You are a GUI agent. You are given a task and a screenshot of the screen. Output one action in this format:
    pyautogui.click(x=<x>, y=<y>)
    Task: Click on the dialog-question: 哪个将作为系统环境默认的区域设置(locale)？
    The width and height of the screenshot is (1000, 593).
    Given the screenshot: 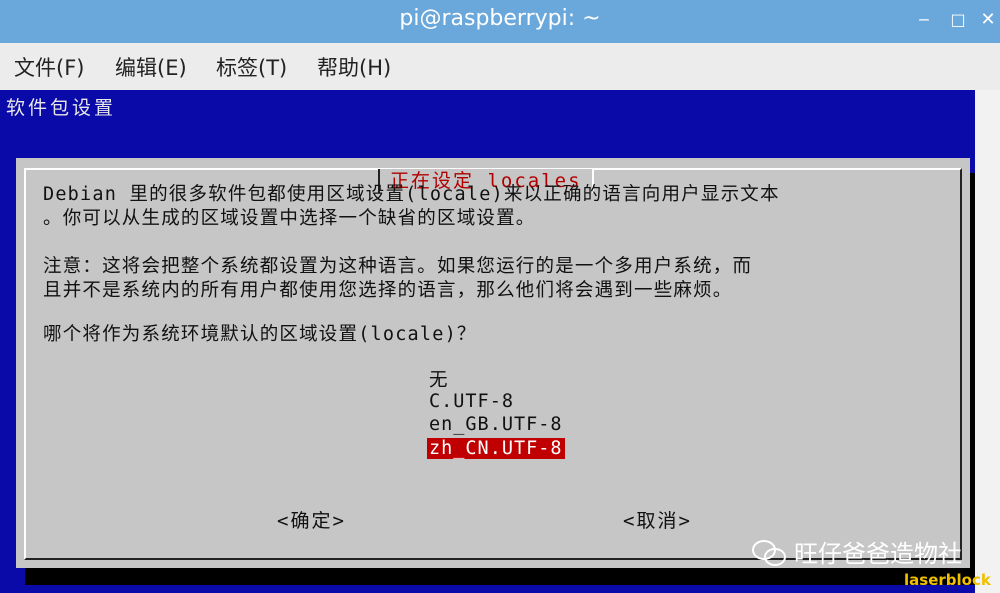 What is the action you would take?
    pyautogui.click(x=260, y=334)
    